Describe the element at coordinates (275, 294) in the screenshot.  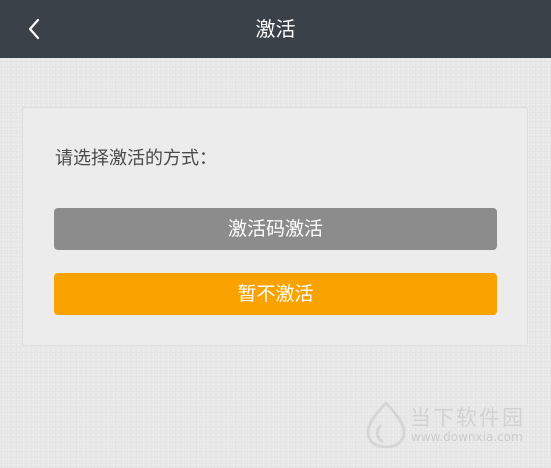
I see `skip-activation-button: 暂不激活` at that location.